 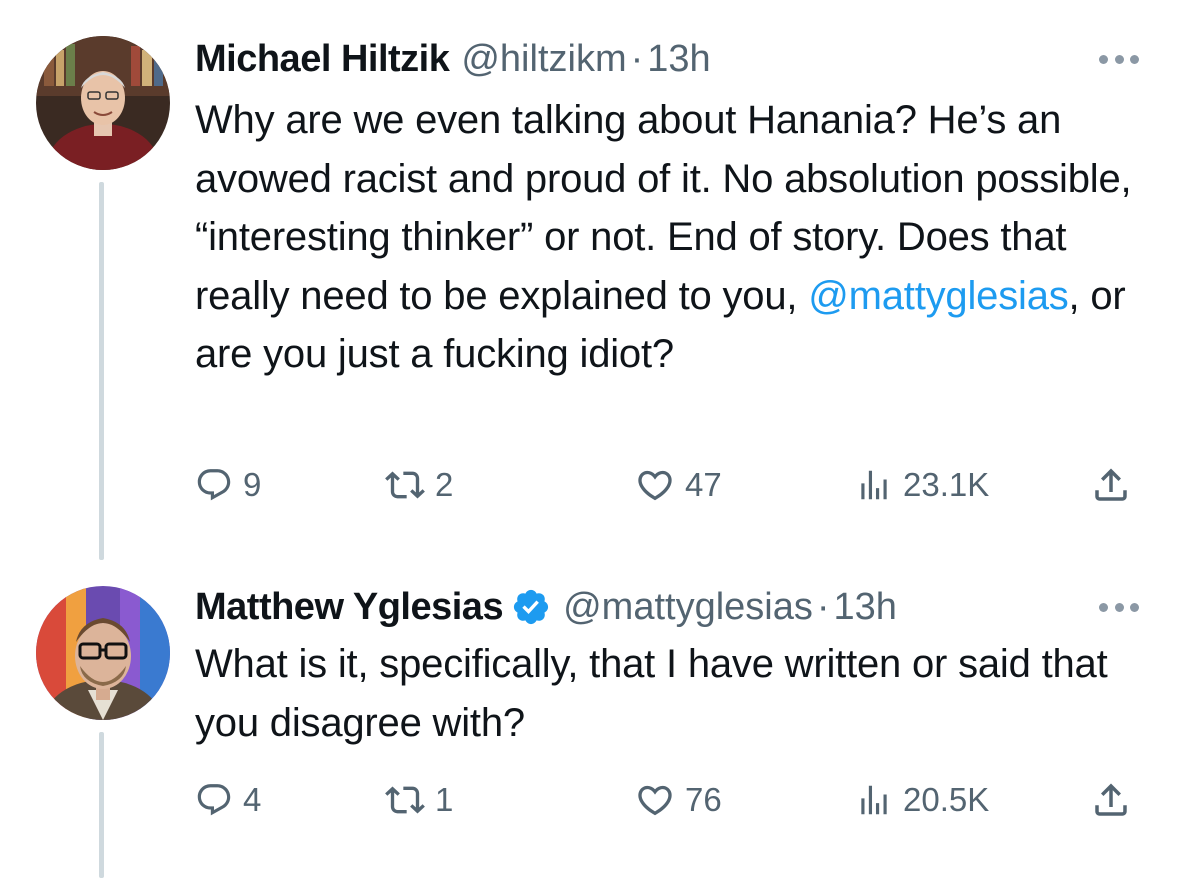 I want to click on tweet-header: Matthew Yglesias @mattyglesias · 13h, so click(x=667, y=607).